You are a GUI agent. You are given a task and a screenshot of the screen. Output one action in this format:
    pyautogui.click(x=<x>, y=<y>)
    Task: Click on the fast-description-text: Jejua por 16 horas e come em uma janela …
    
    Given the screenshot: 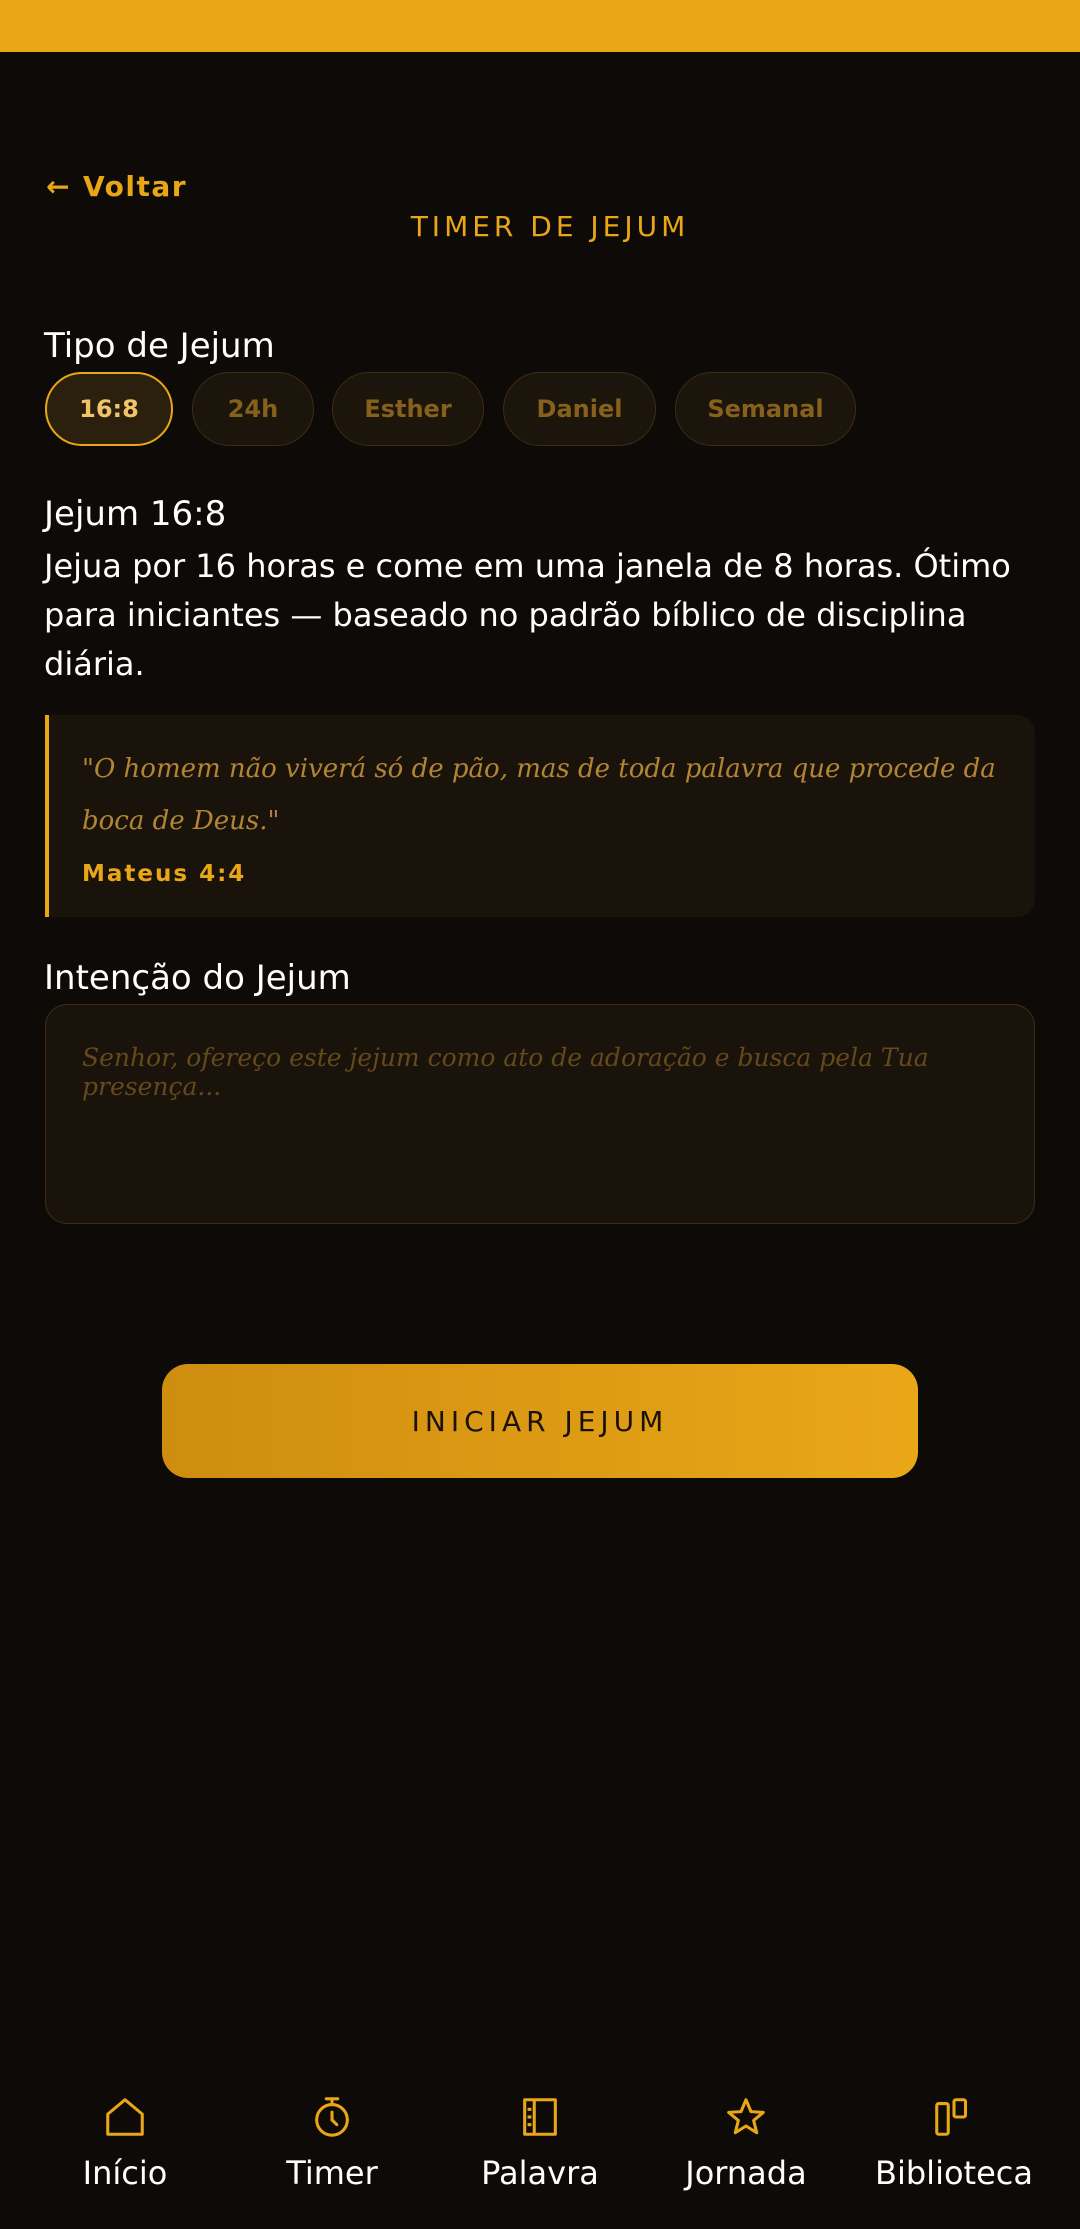 What is the action you would take?
    pyautogui.click(x=527, y=615)
    